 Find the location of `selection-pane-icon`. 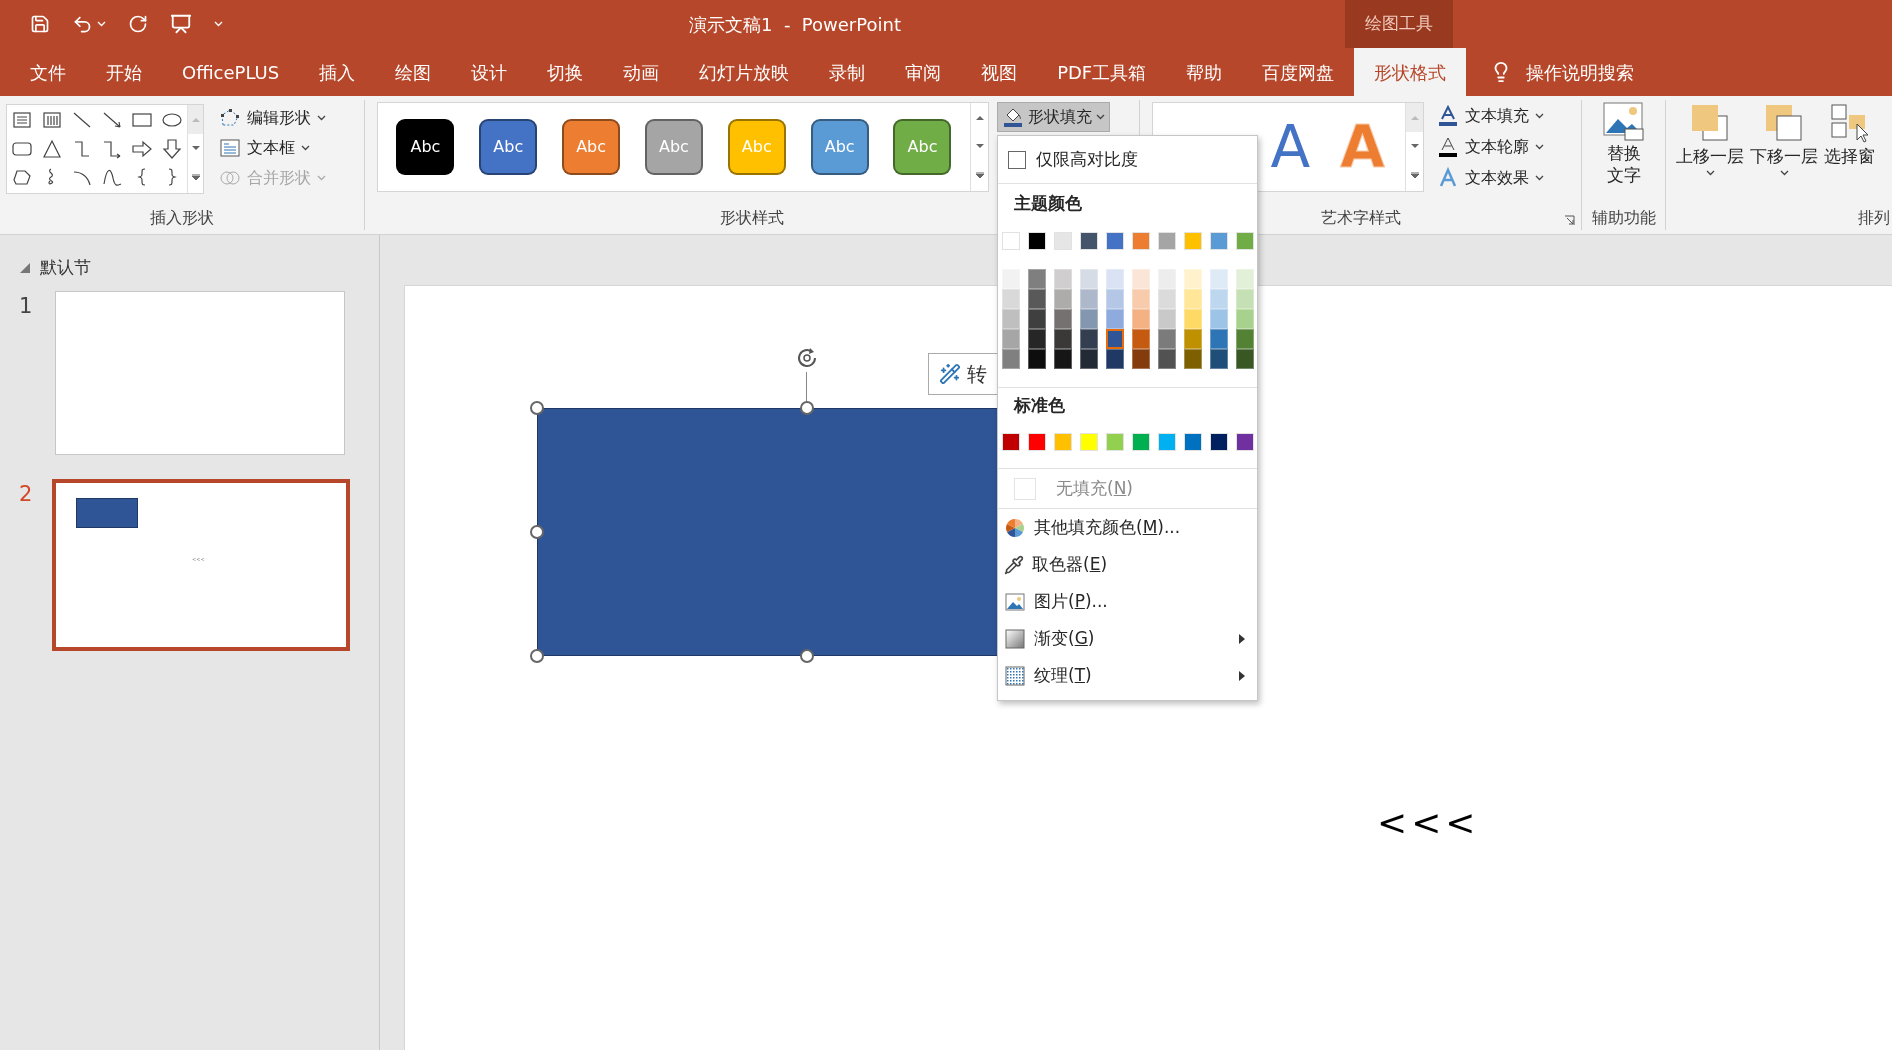

selection-pane-icon is located at coordinates (1849, 123).